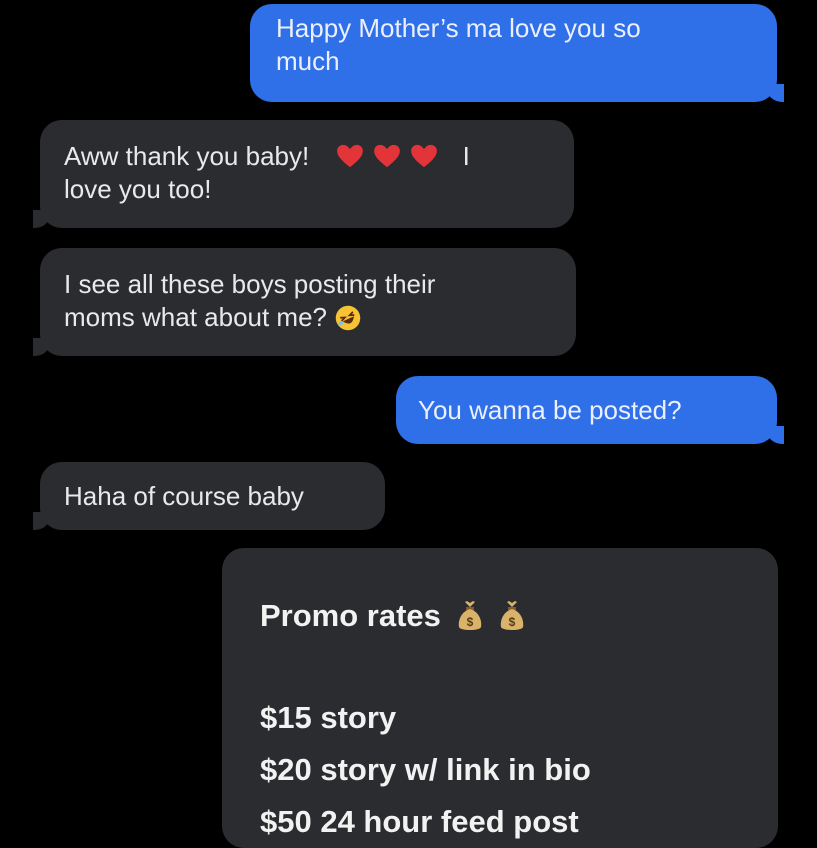 This screenshot has width=817, height=848. I want to click on message-text-line: much, so click(308, 61).